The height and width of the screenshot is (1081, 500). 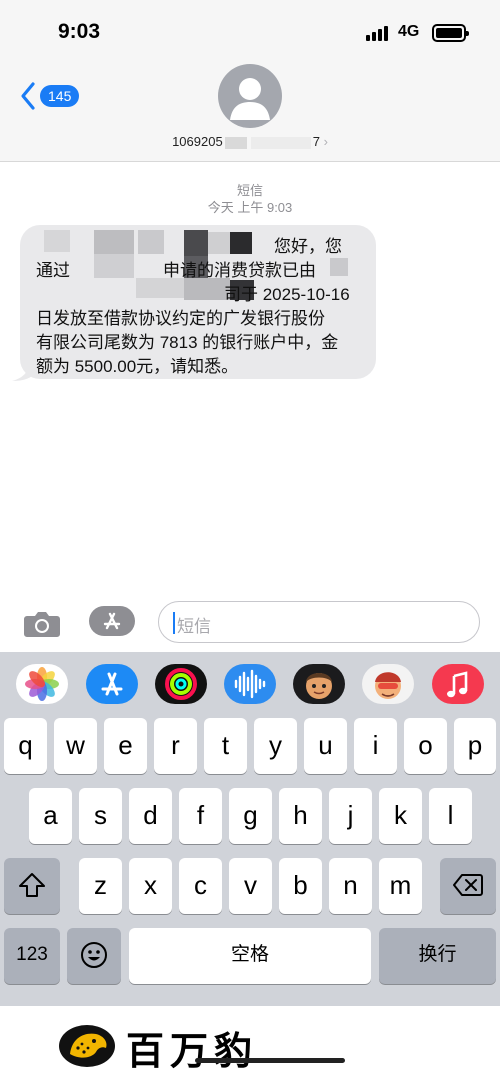 What do you see at coordinates (225, 746) in the screenshot?
I see `key-t: t` at bounding box center [225, 746].